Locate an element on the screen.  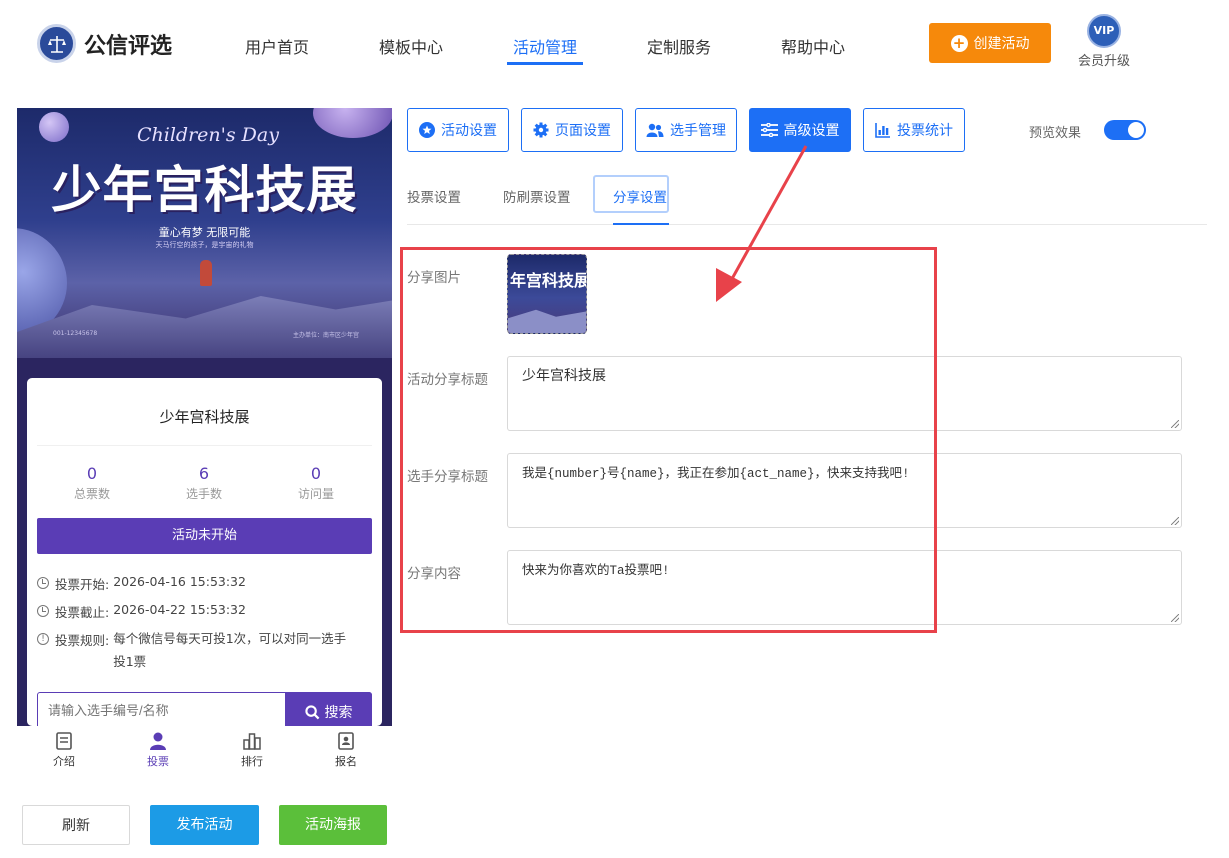
tab-intro: 介绍 is located at coordinates (64, 750).